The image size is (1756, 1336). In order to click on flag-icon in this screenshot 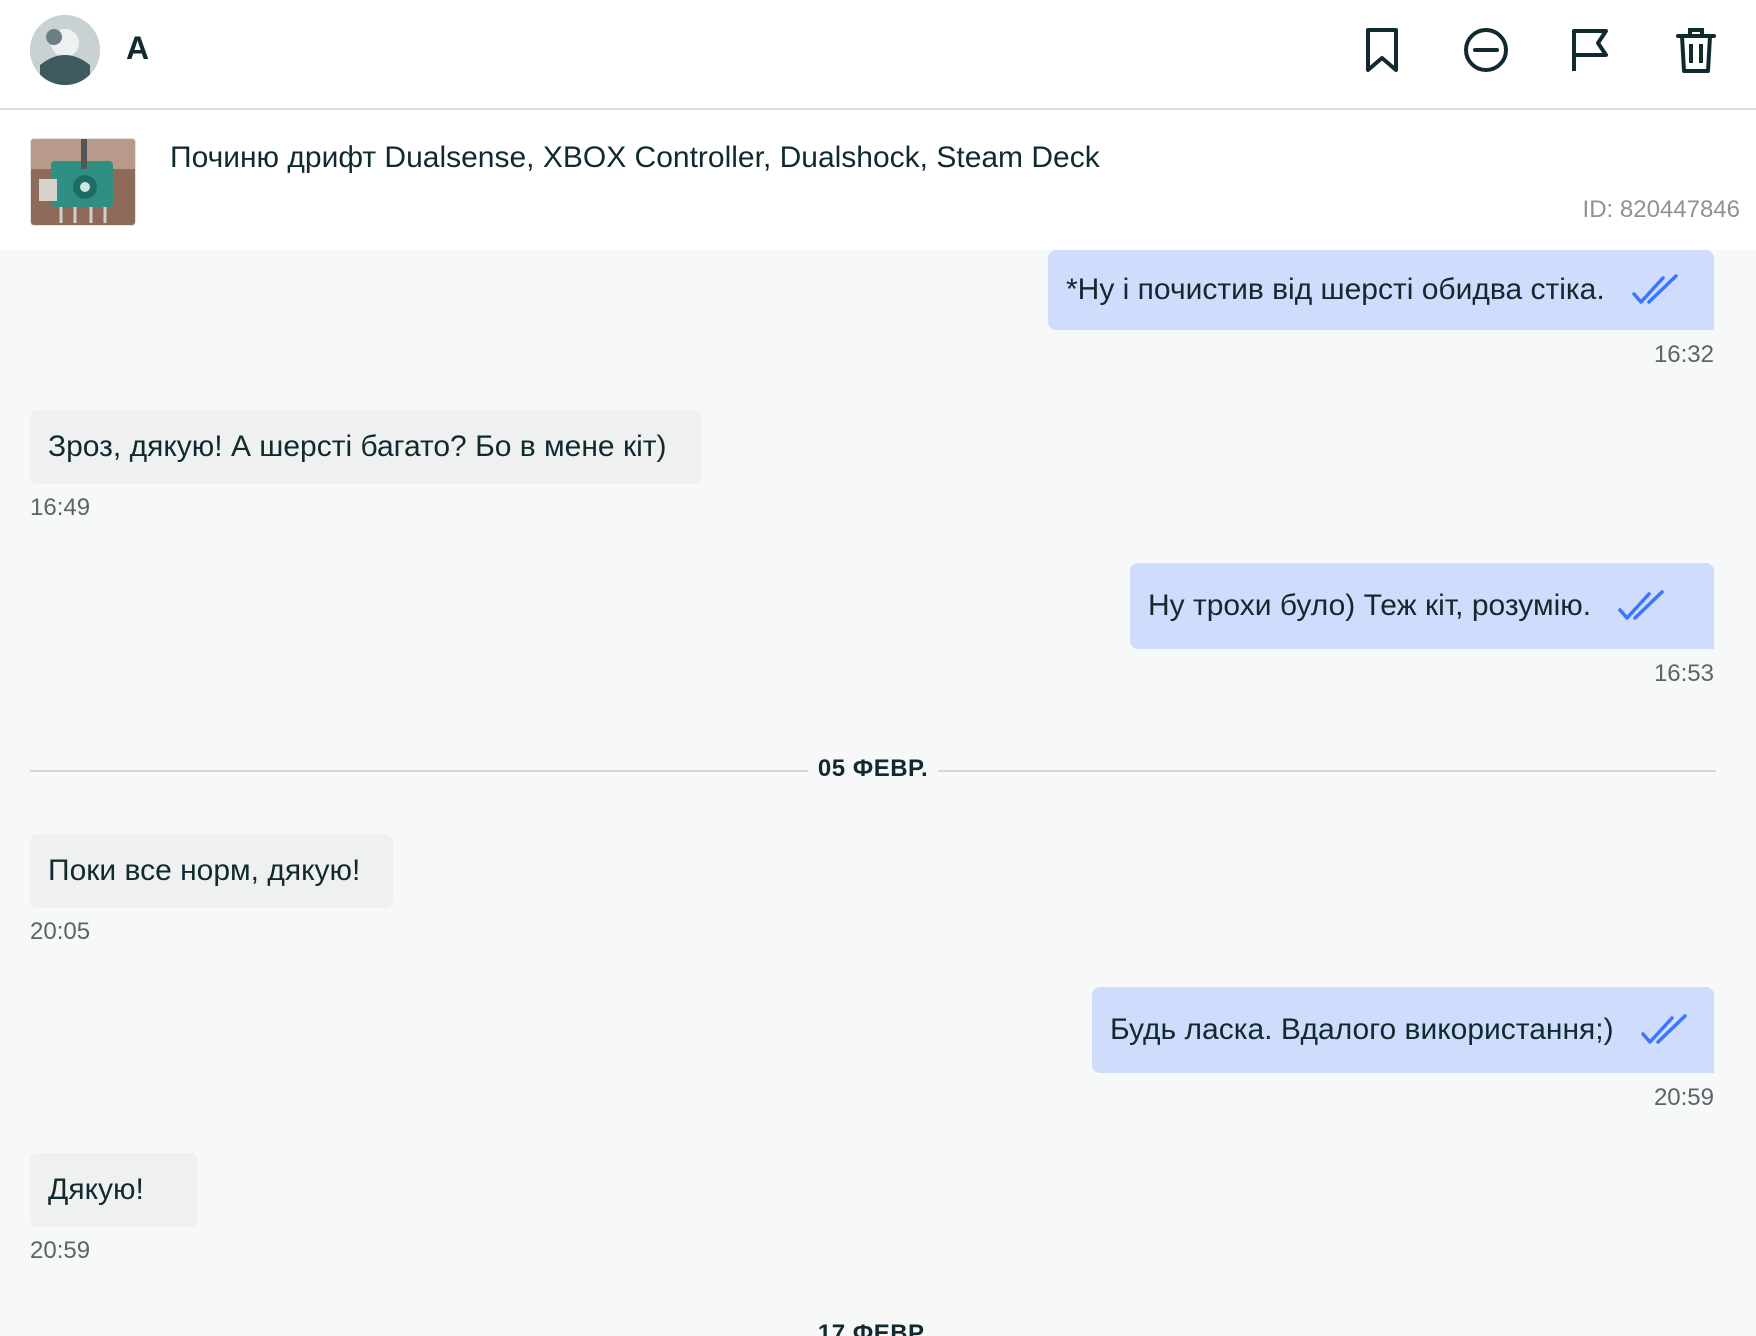, I will do `click(1590, 50)`.